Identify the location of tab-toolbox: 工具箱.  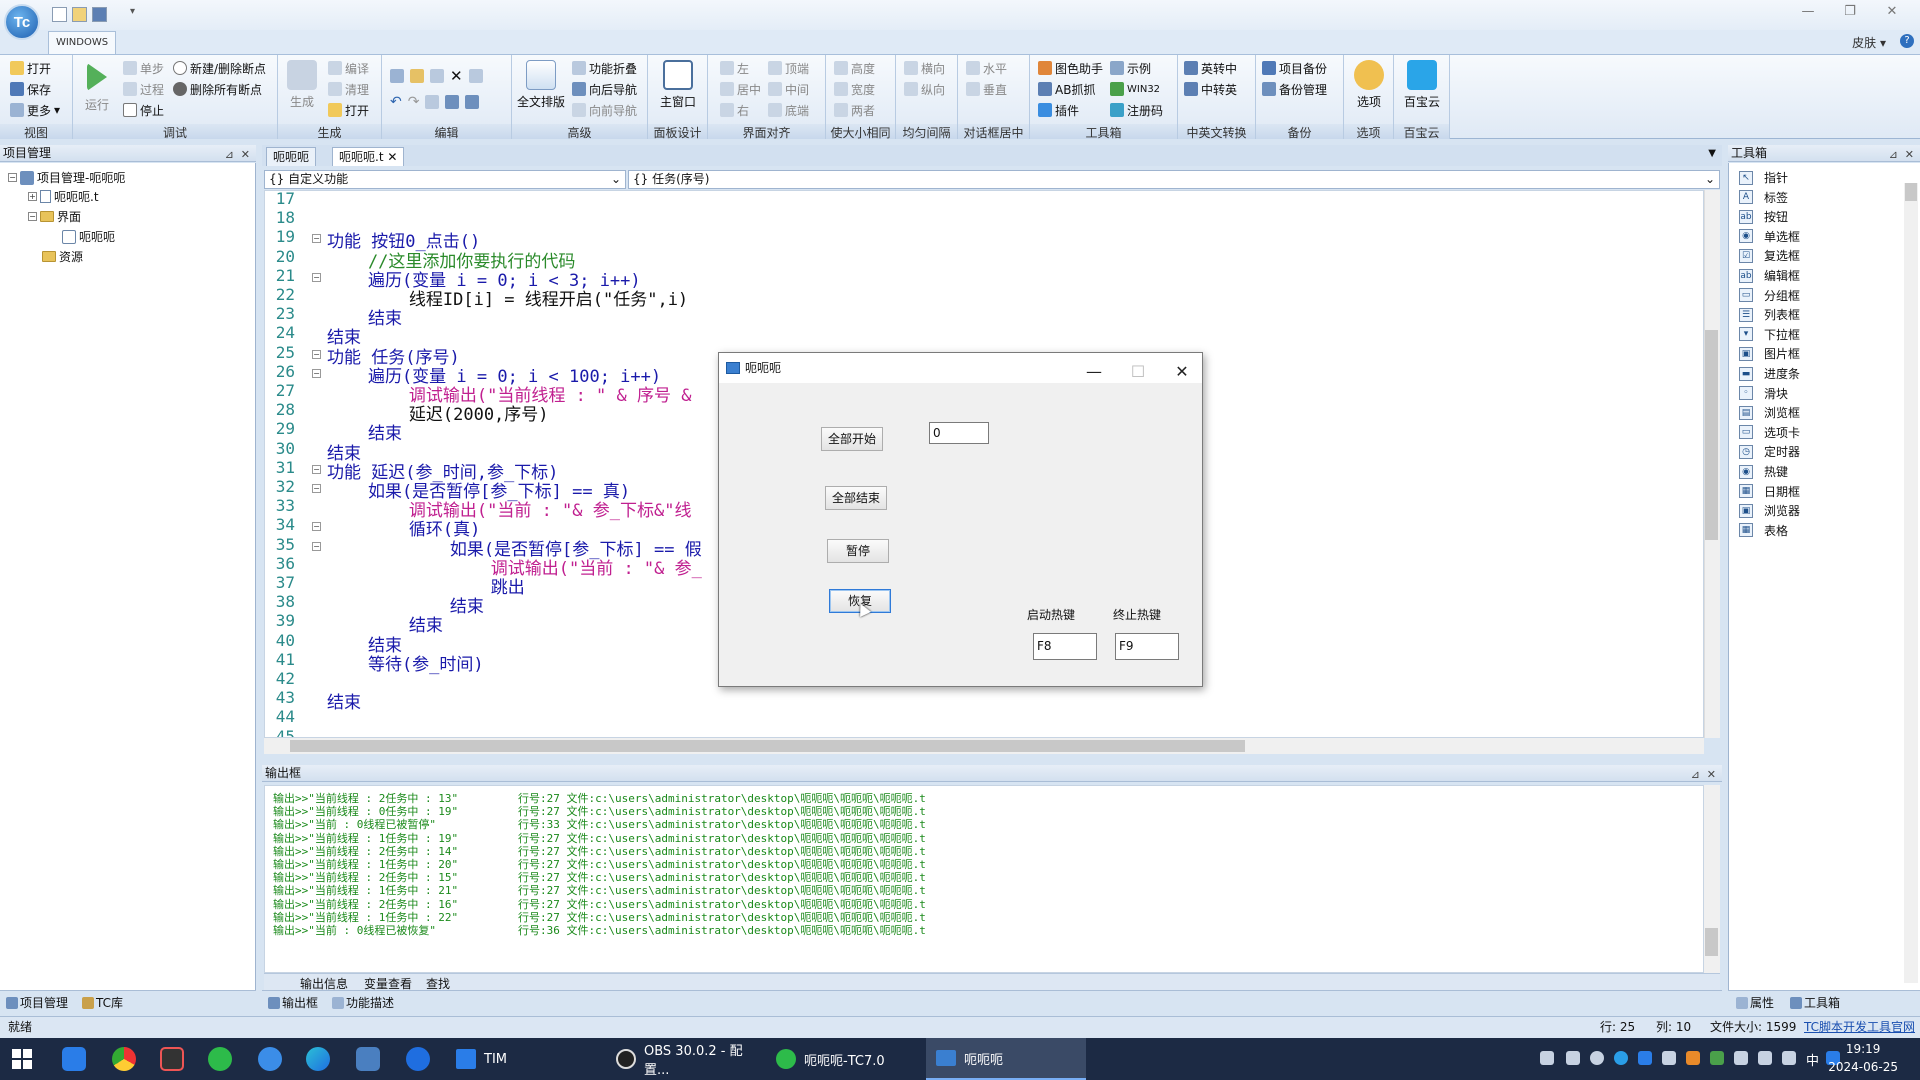
(1815, 1002).